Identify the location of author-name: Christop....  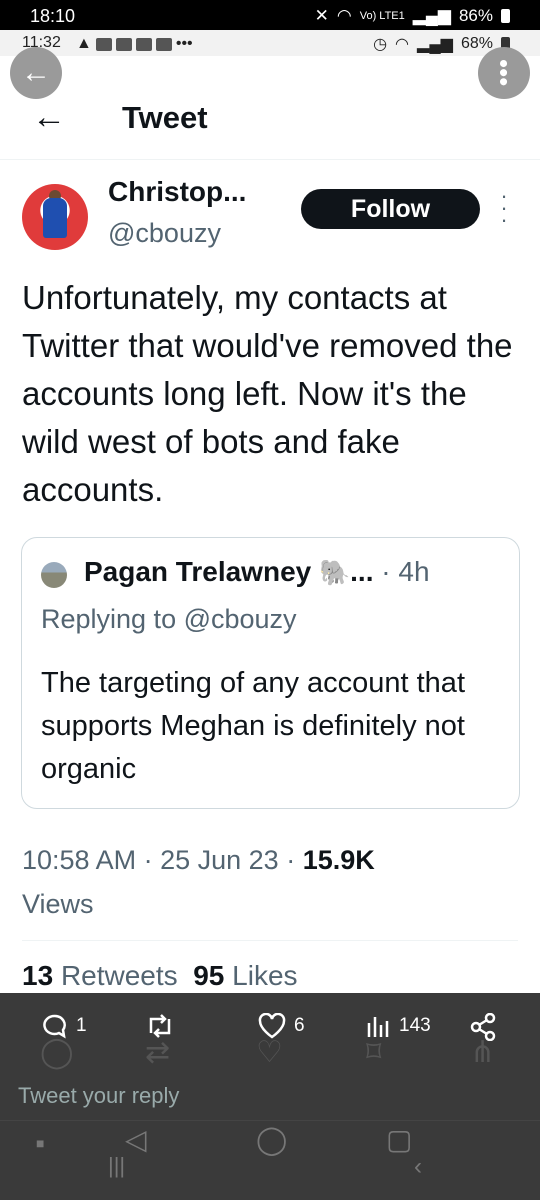
(177, 192).